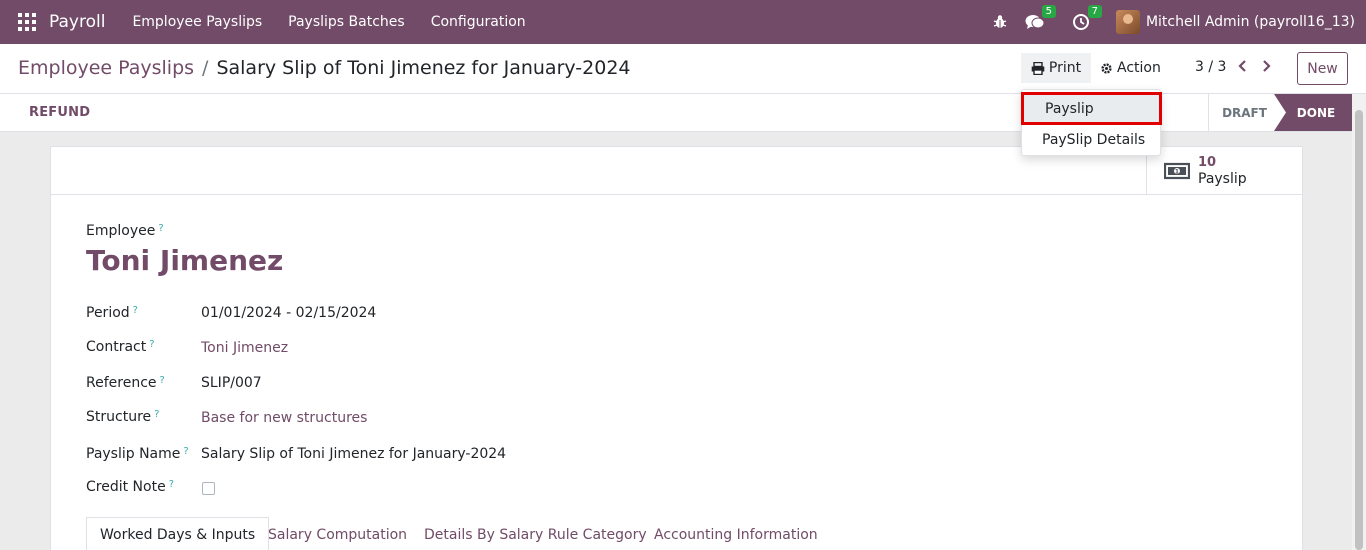  What do you see at coordinates (1086, 19) in the screenshot?
I see `activities-clock-icon: 7` at bounding box center [1086, 19].